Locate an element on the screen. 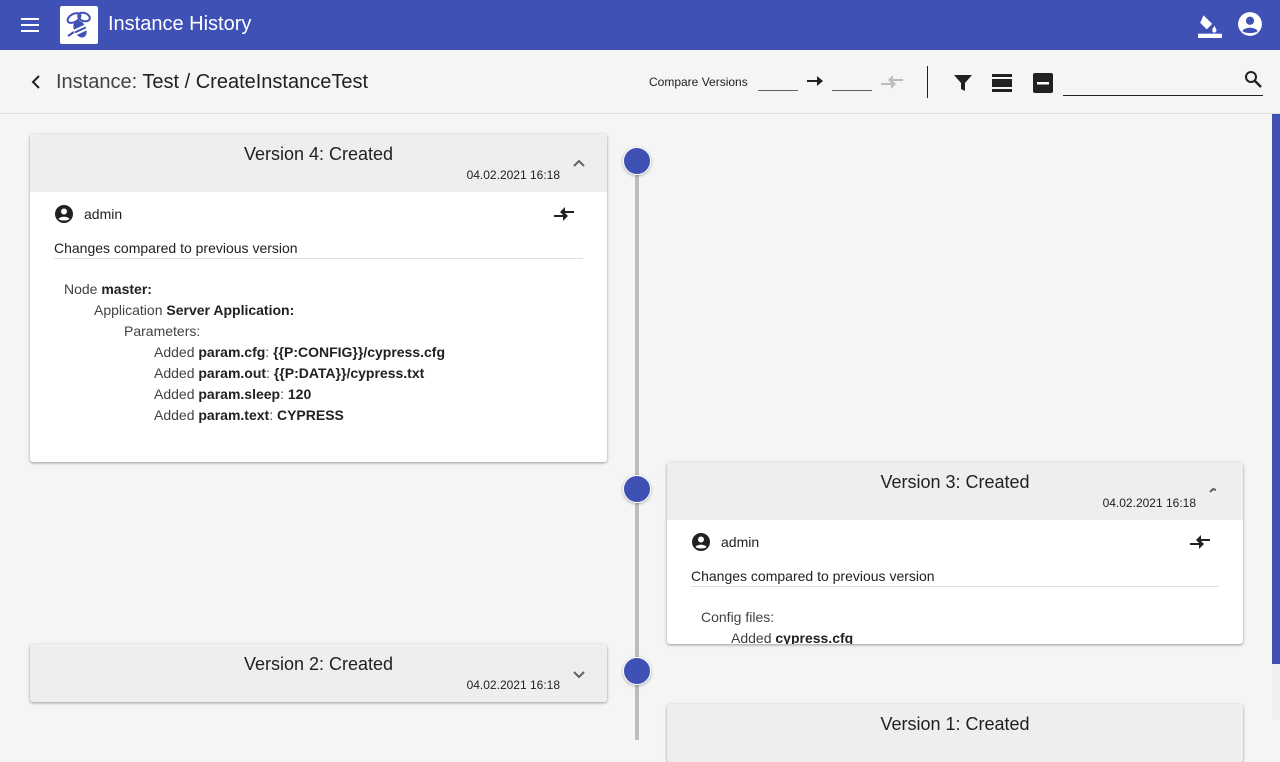 Image resolution: width=1280 pixels, height=762 pixels. version-card-header: Version 2: Created 04.02.2021 16:18 is located at coordinates (318, 673).